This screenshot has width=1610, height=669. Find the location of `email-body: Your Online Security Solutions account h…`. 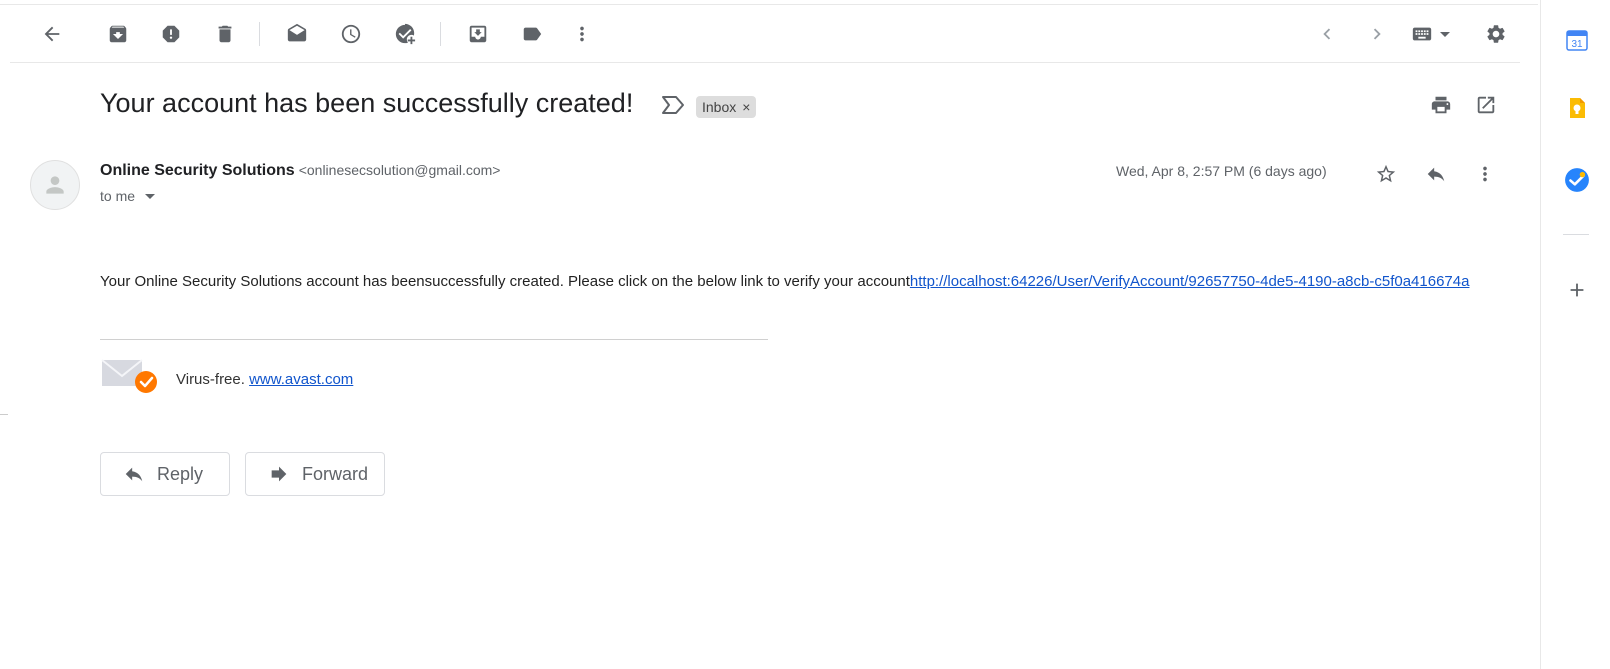

email-body: Your Online Security Solutions account h… is located at coordinates (800, 281).